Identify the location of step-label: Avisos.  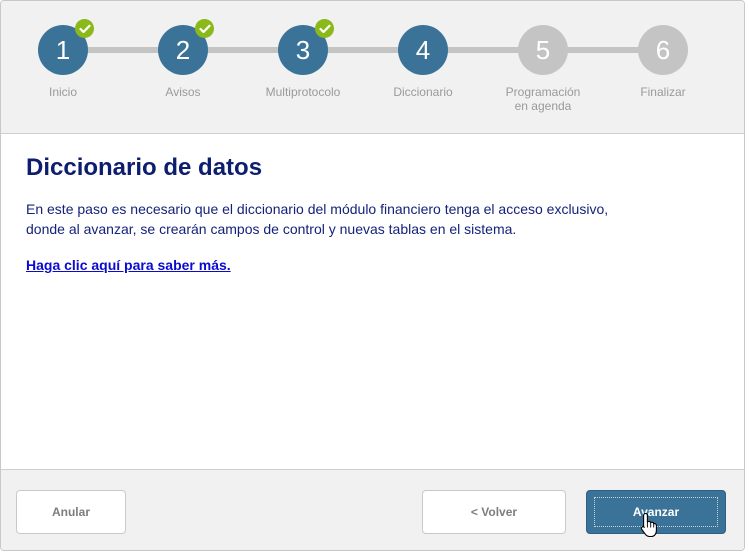
(183, 92).